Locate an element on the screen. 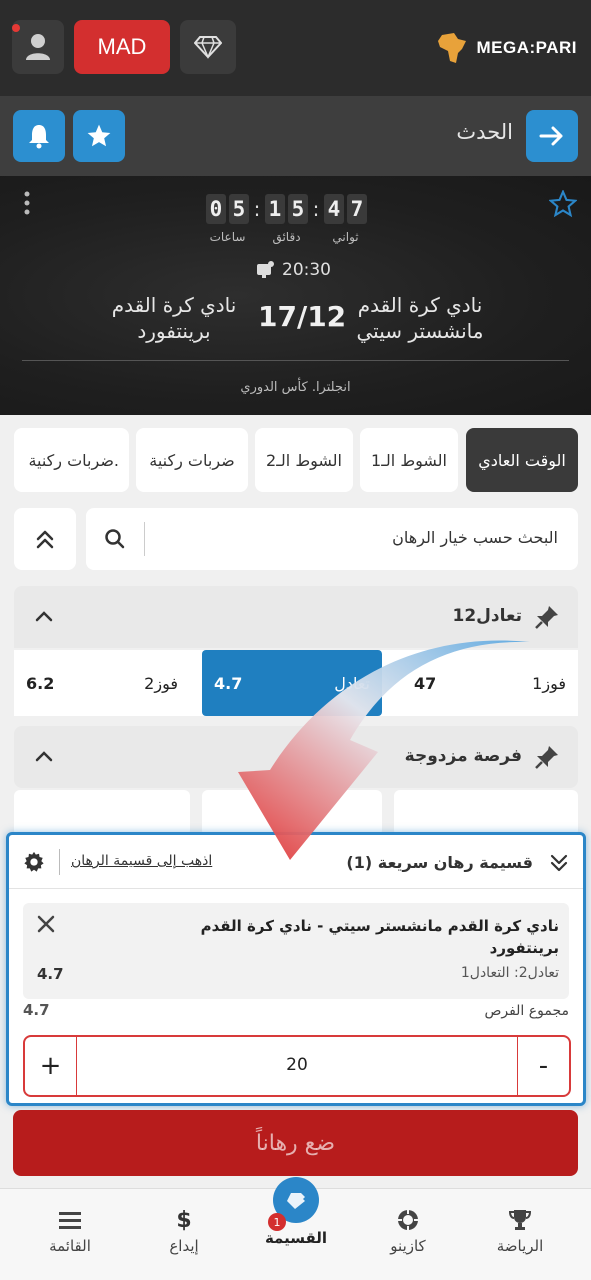  search-divider is located at coordinates (144, 539).